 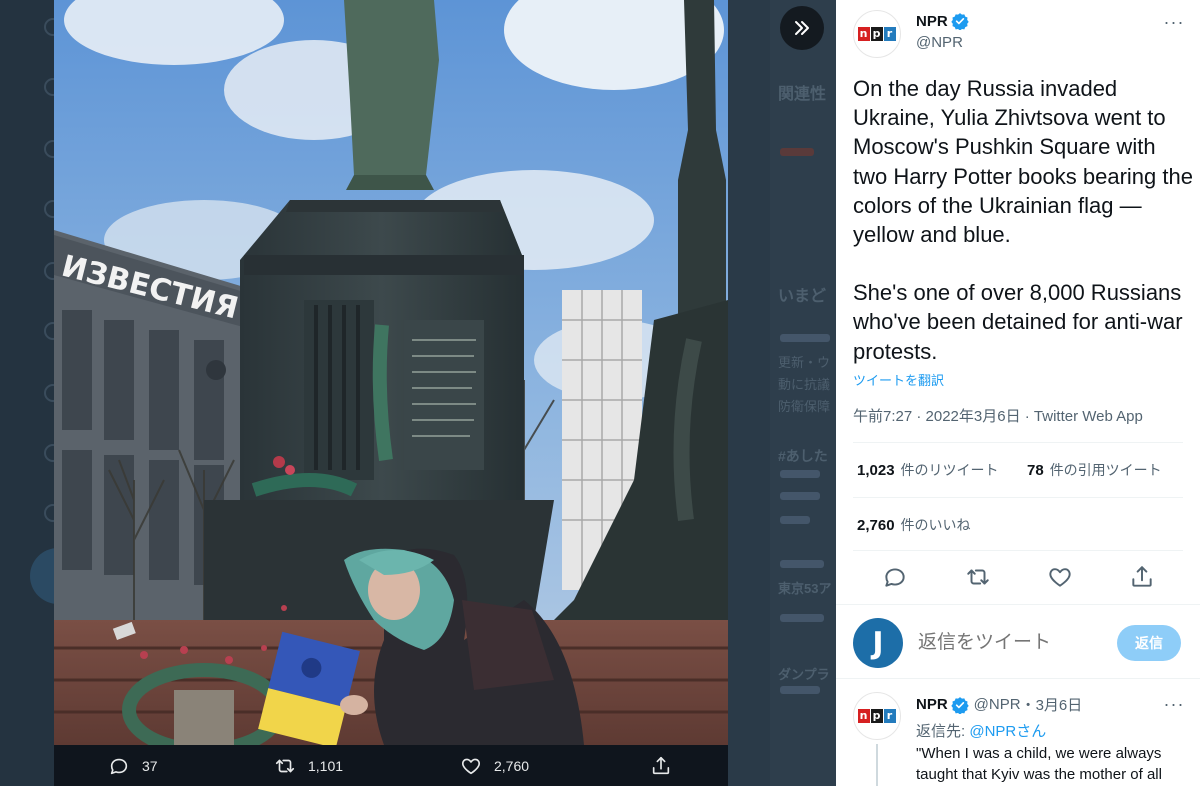 I want to click on quote-tweets-stat: 78 件の引用ツイート, so click(x=1094, y=470).